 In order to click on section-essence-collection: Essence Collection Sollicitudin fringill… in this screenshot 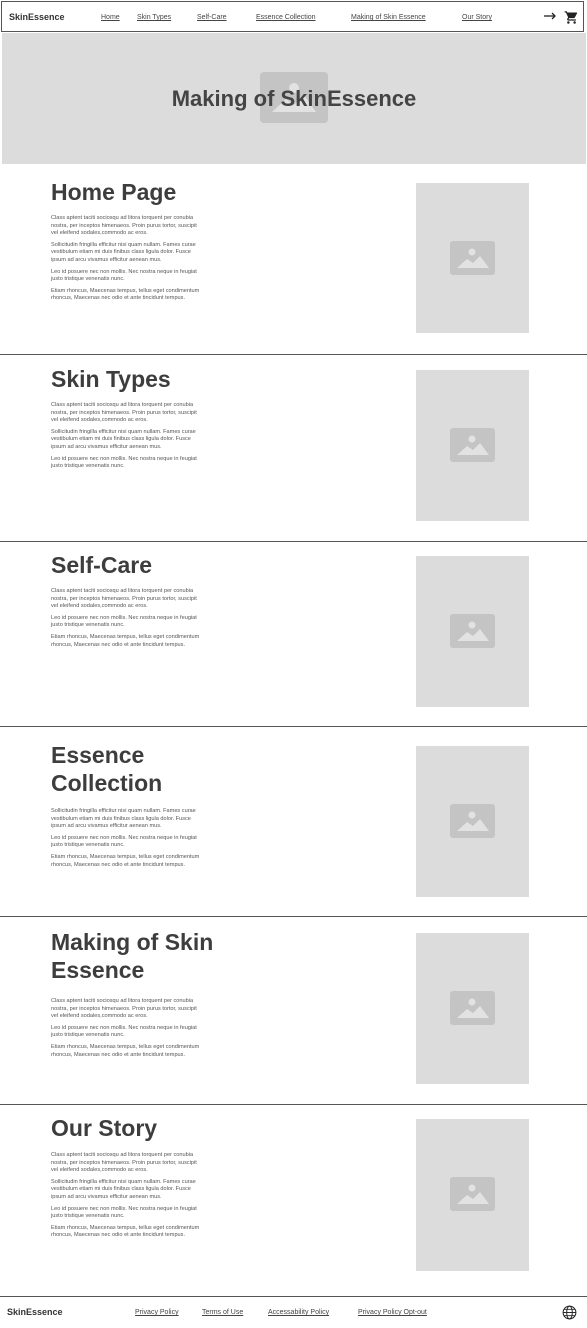, I will do `click(293, 821)`.